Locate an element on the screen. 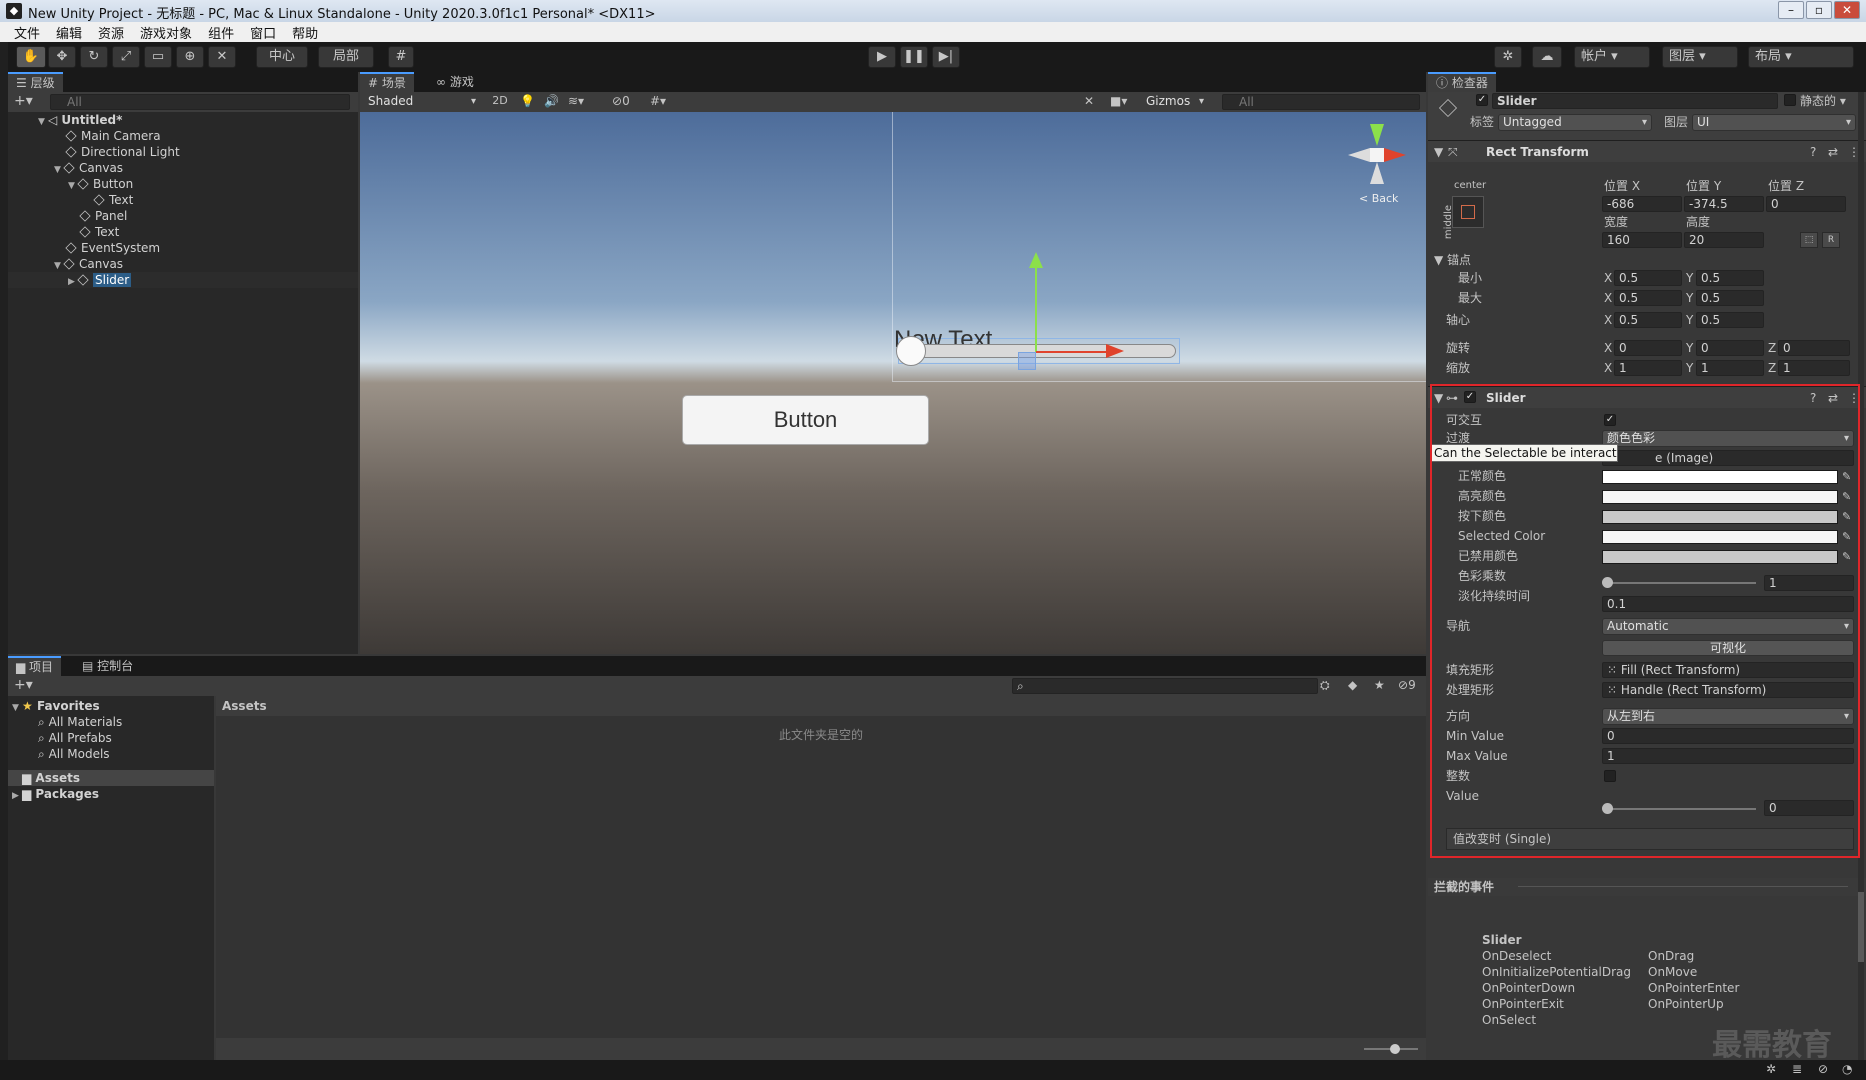 The height and width of the screenshot is (1080, 1866). anchor-max-y-input: 0.5 is located at coordinates (1730, 298).